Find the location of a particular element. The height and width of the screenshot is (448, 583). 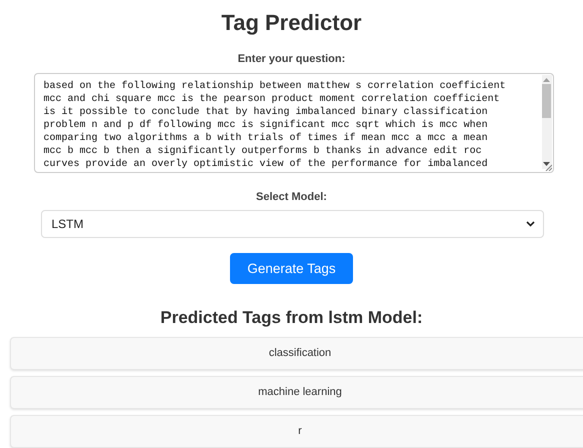

tag-item: classification is located at coordinates (296, 353).